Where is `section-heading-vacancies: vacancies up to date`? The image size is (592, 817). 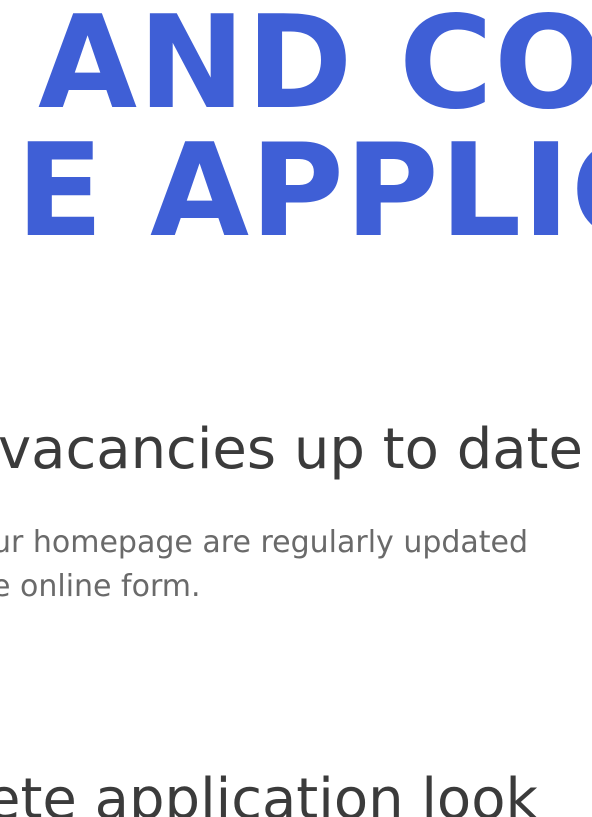 section-heading-vacancies: vacancies up to date is located at coordinates (291, 449).